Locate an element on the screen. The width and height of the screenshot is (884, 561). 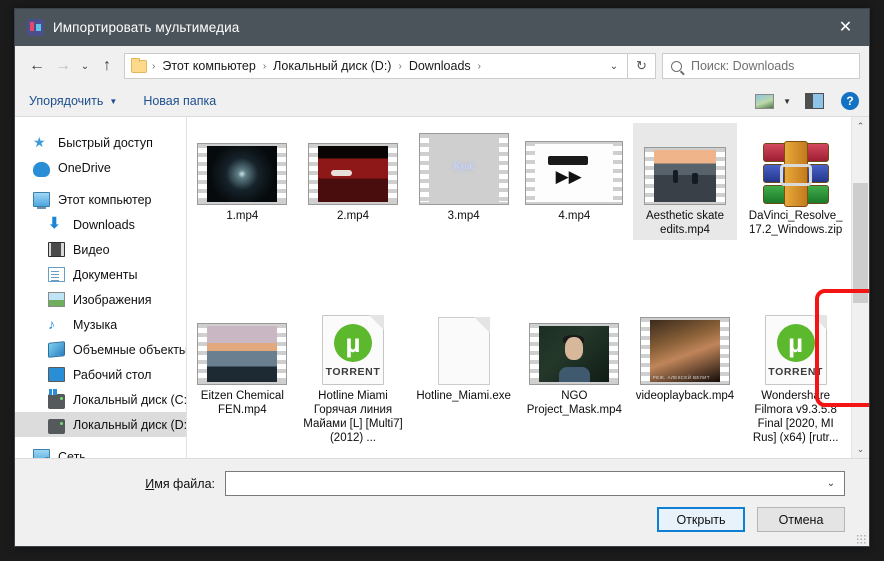
filename-input: ⌄ is located at coordinates (535, 483).